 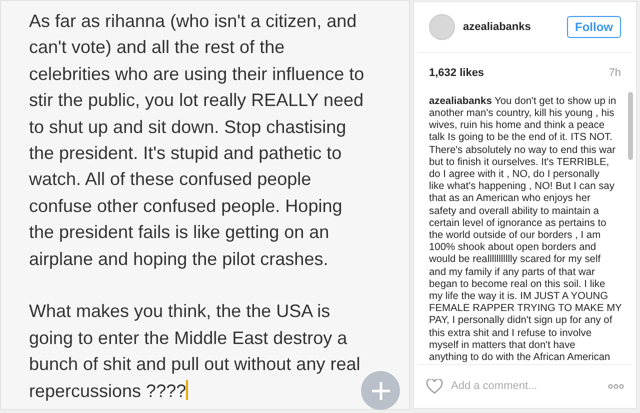 What do you see at coordinates (630, 126) in the screenshot?
I see `scrollbar` at bounding box center [630, 126].